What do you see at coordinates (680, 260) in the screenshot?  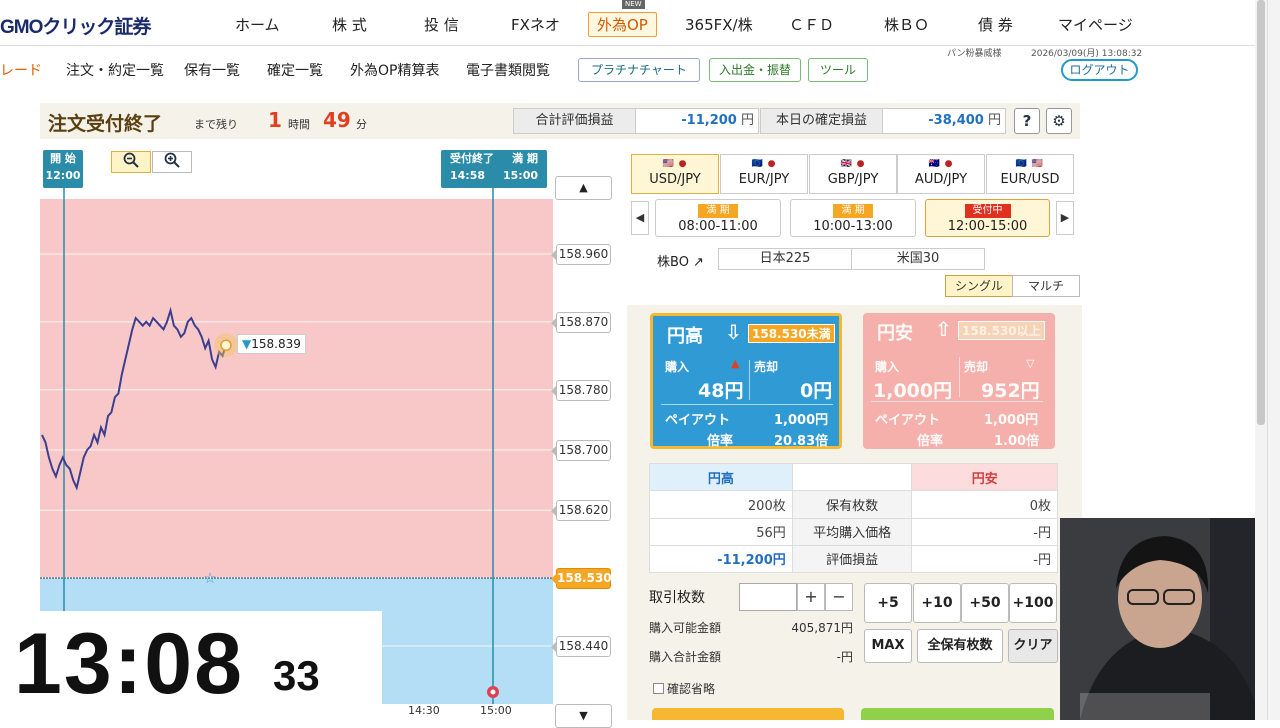 I see `stock-bo-link: 株BO ↗` at bounding box center [680, 260].